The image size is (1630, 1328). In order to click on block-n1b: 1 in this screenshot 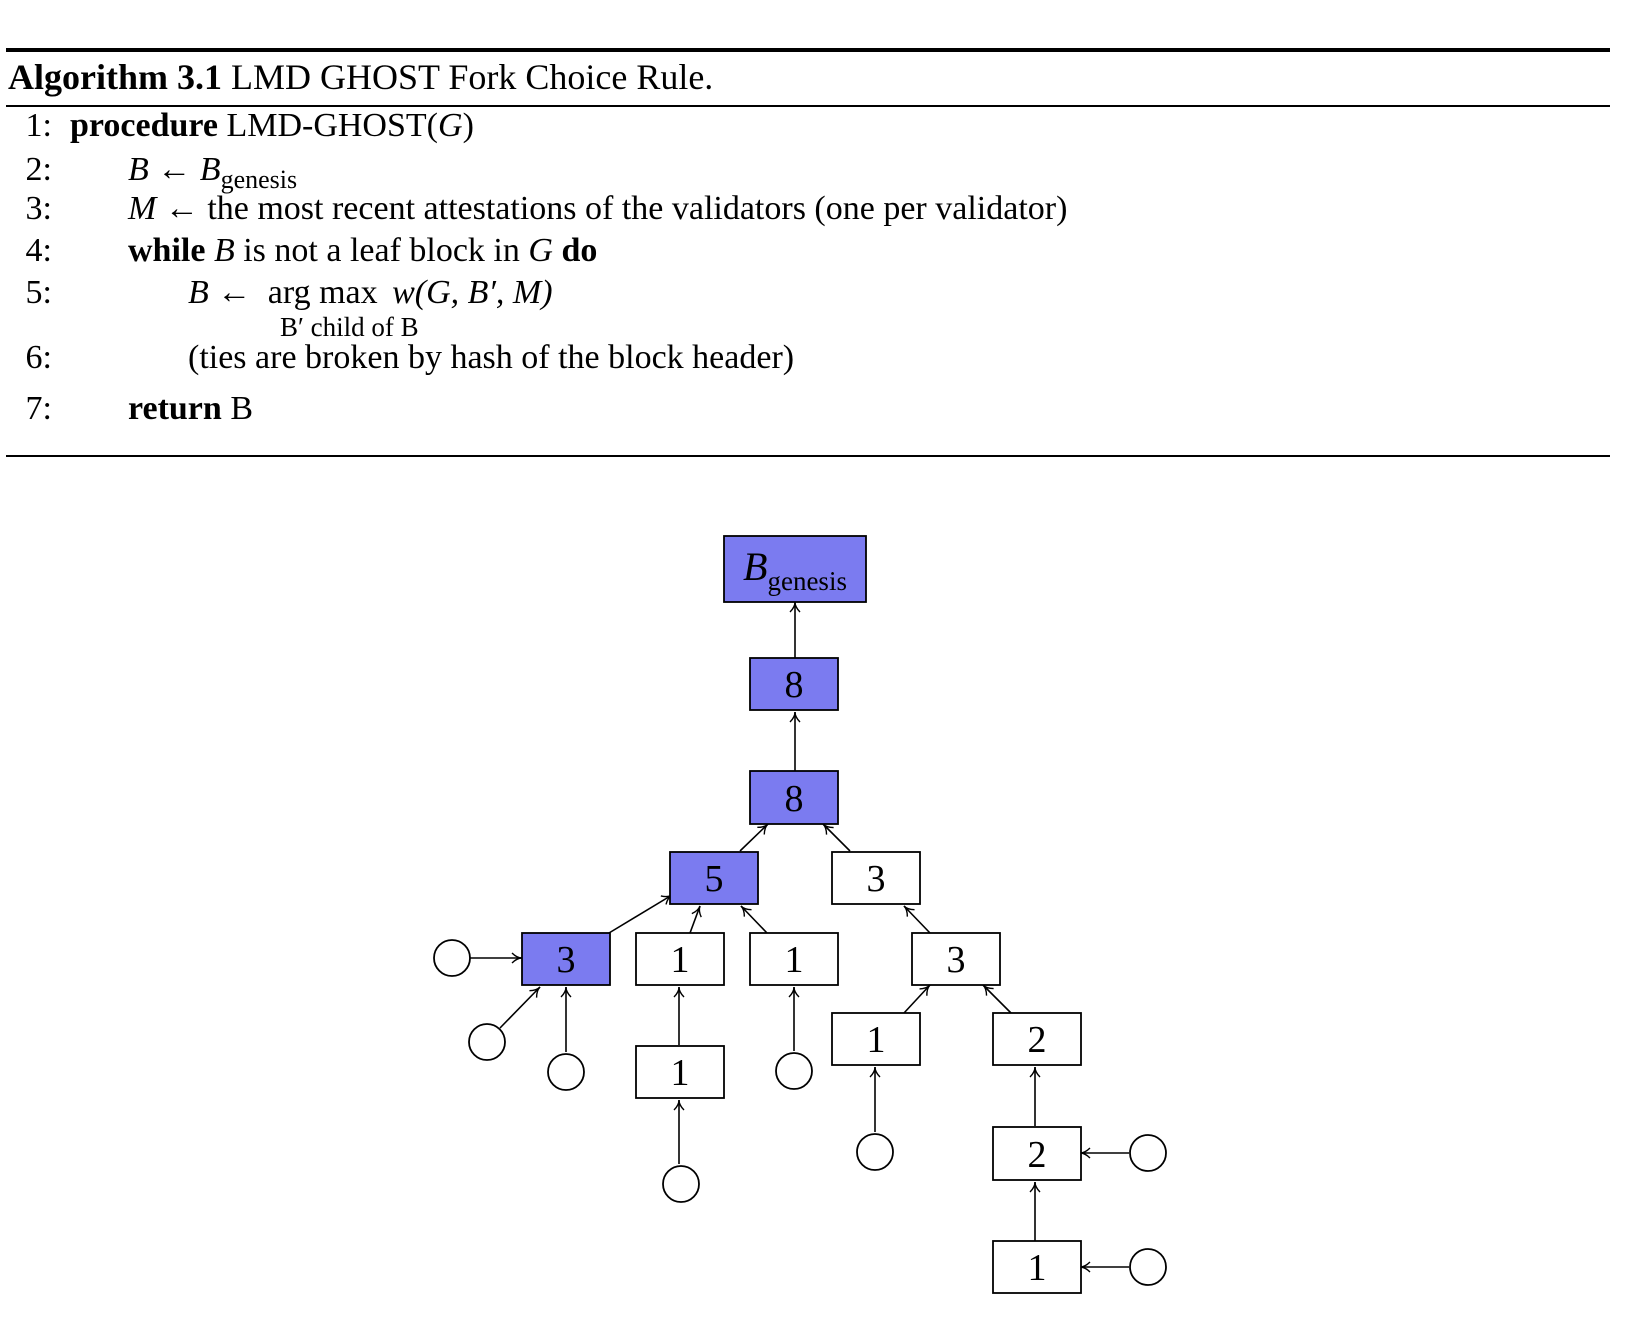, I will do `click(794, 959)`.